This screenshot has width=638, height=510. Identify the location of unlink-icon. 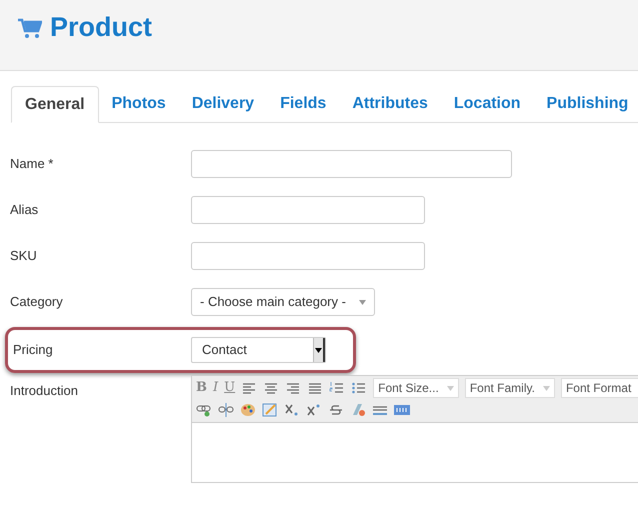
(226, 410).